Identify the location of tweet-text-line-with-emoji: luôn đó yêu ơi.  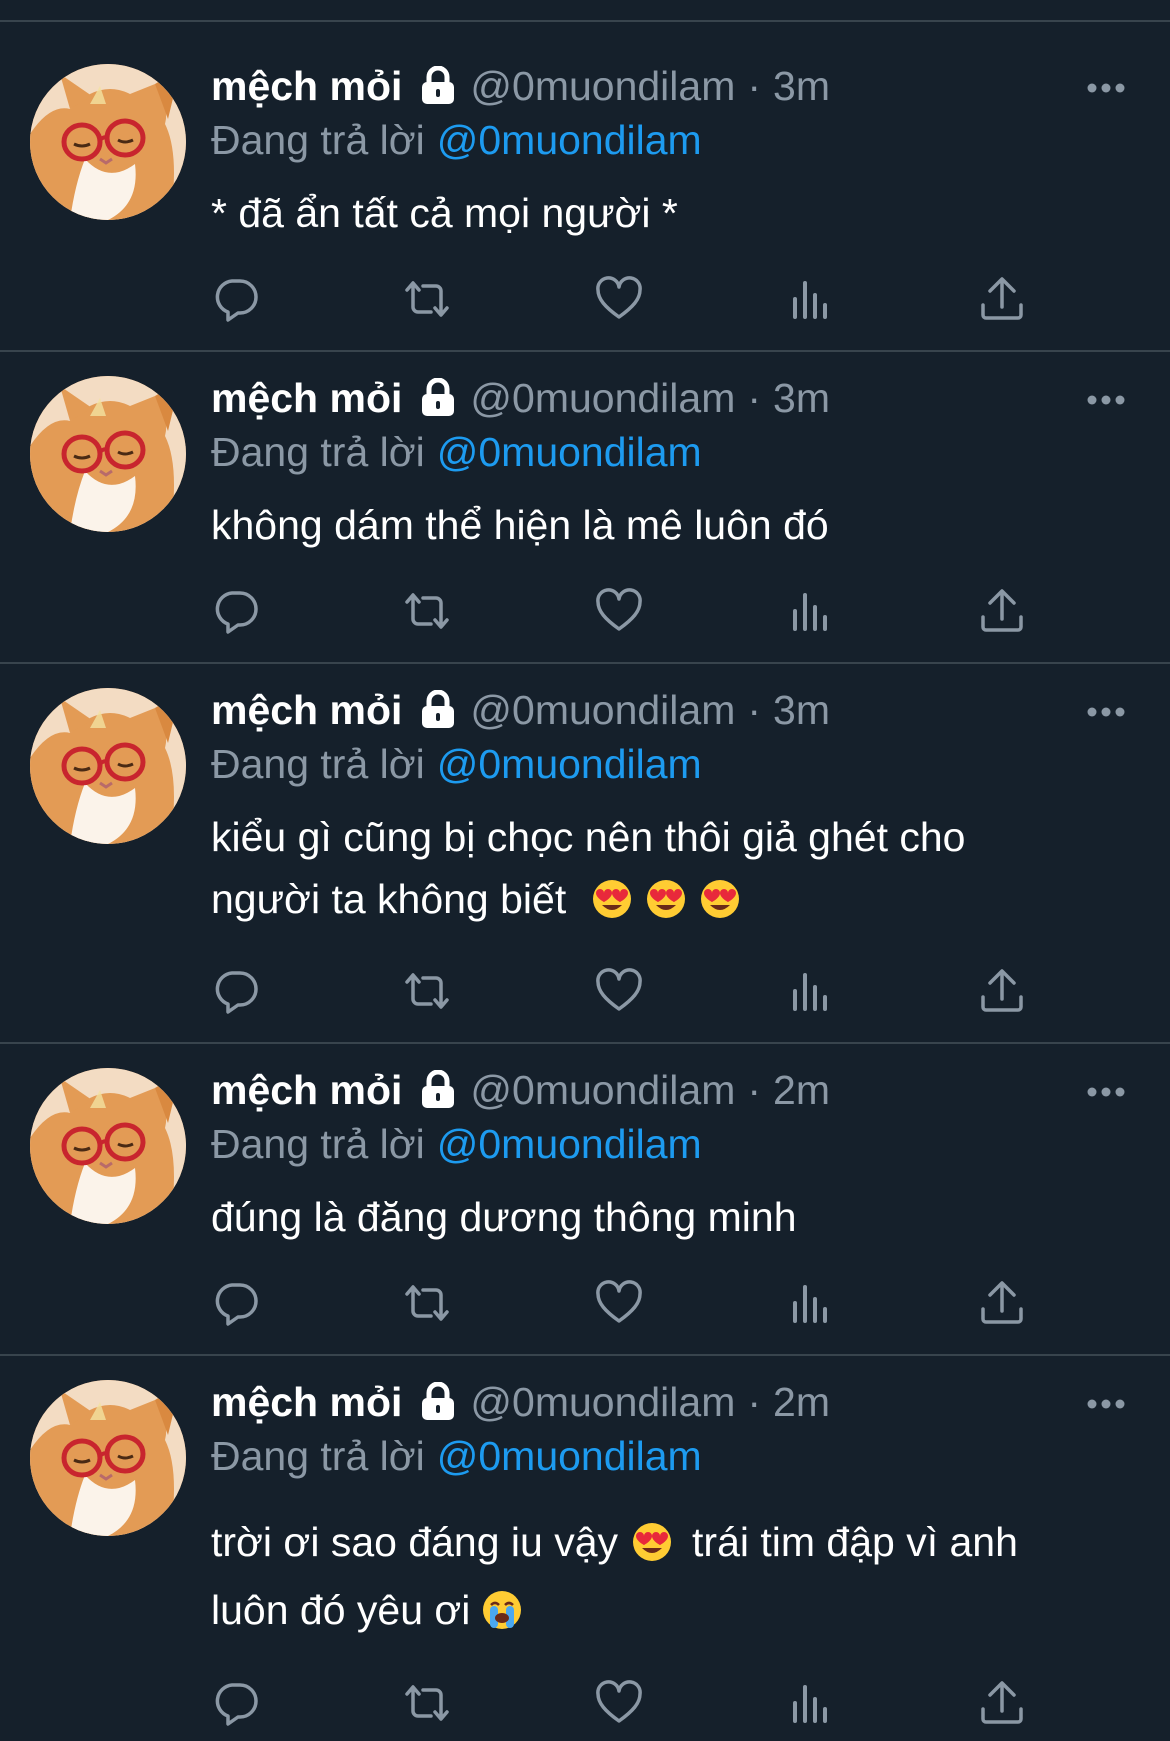
(661, 1610).